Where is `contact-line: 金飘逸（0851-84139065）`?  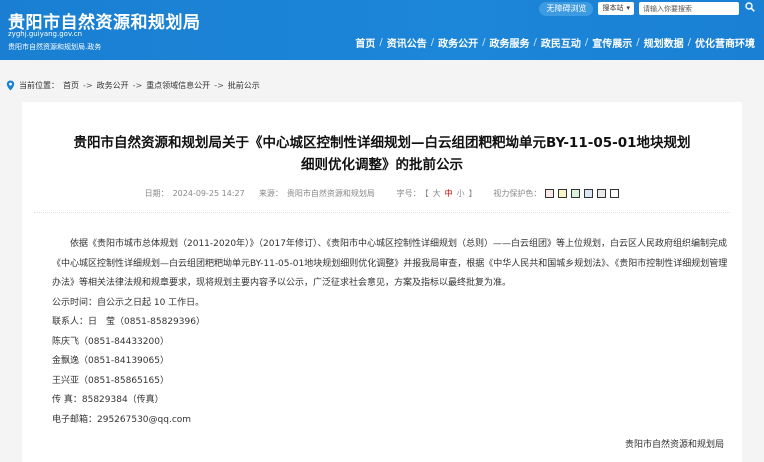 contact-line: 金飘逸（0851-84139065） is located at coordinates (110, 361).